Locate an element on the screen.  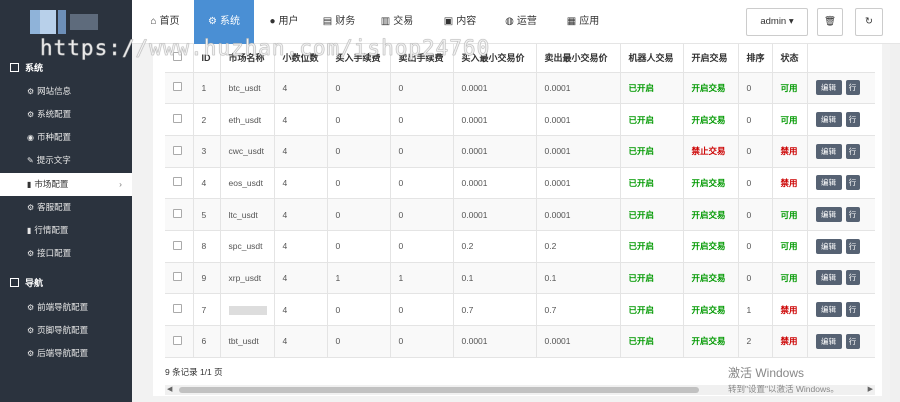
table-row: 7 4 0 0 0.7 0.7 已开启 开启交易 1 禁用 编辑行 is located at coordinates (520, 309).